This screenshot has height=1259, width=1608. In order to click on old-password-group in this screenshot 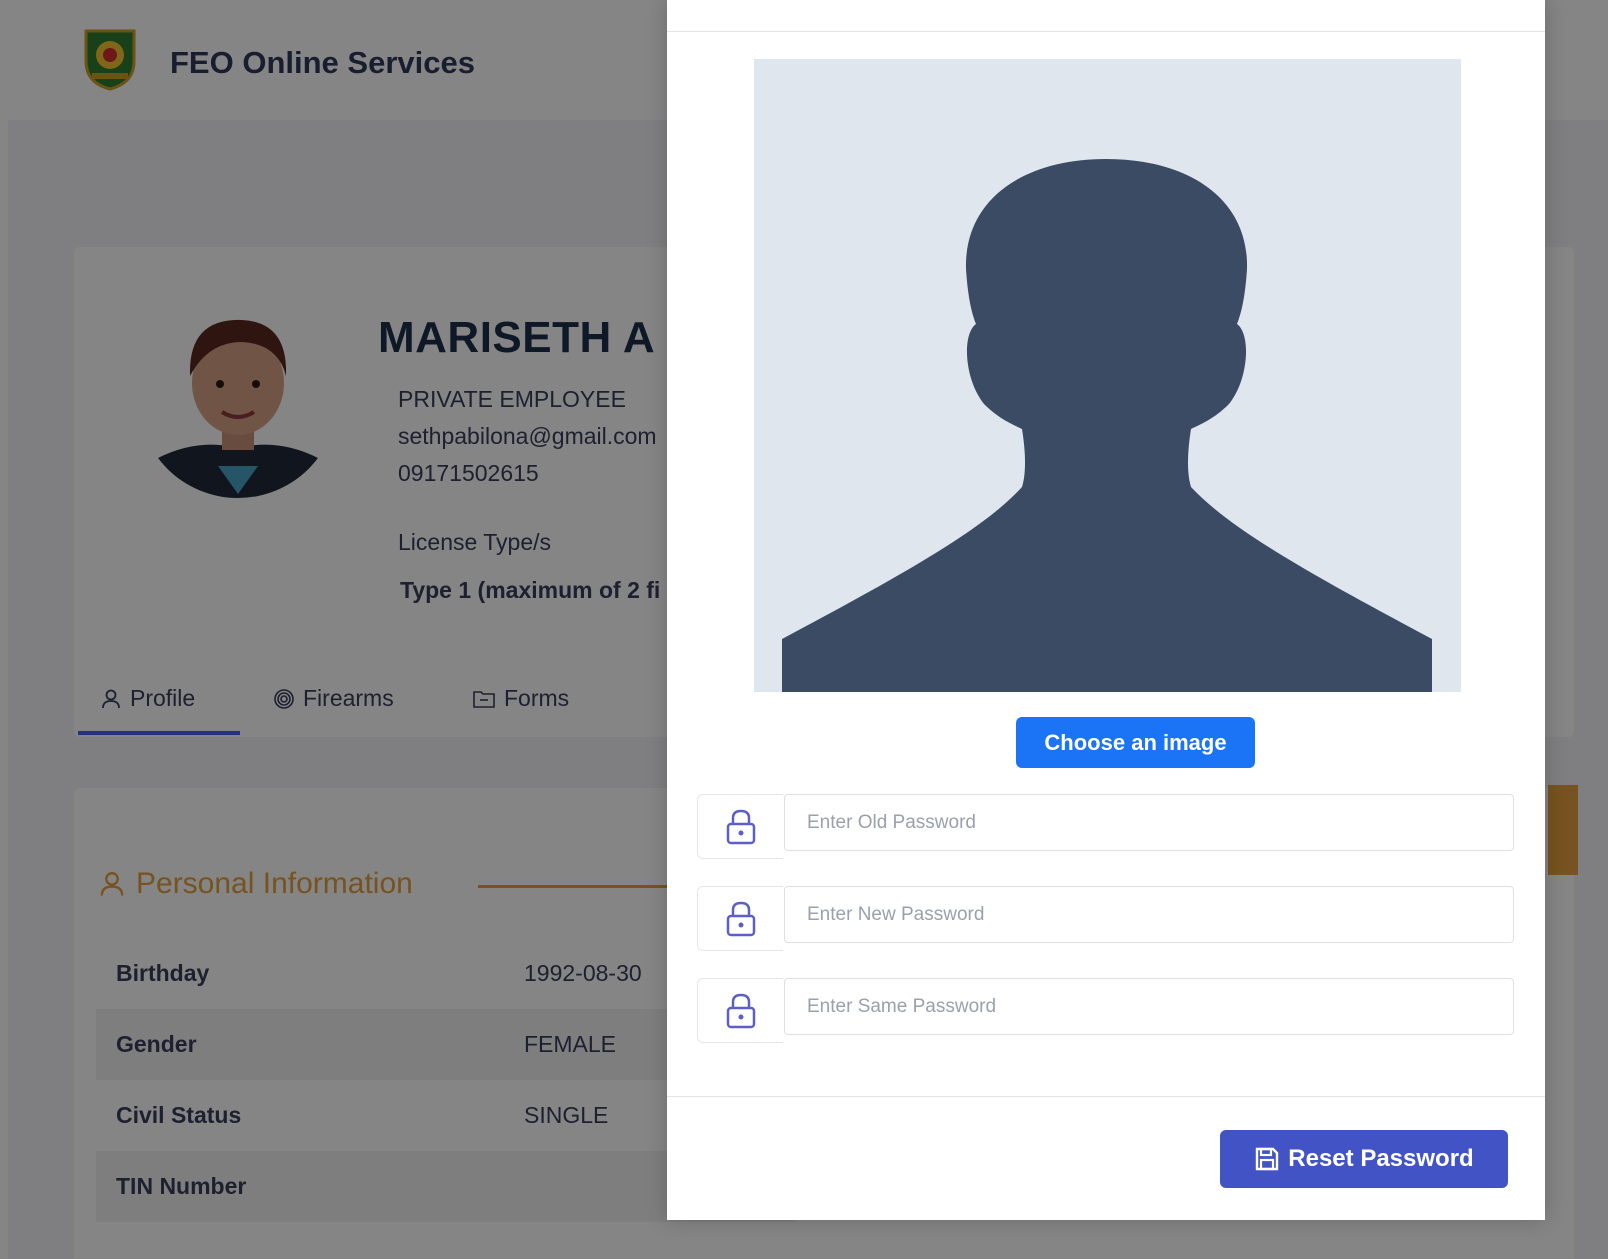, I will do `click(1106, 826)`.